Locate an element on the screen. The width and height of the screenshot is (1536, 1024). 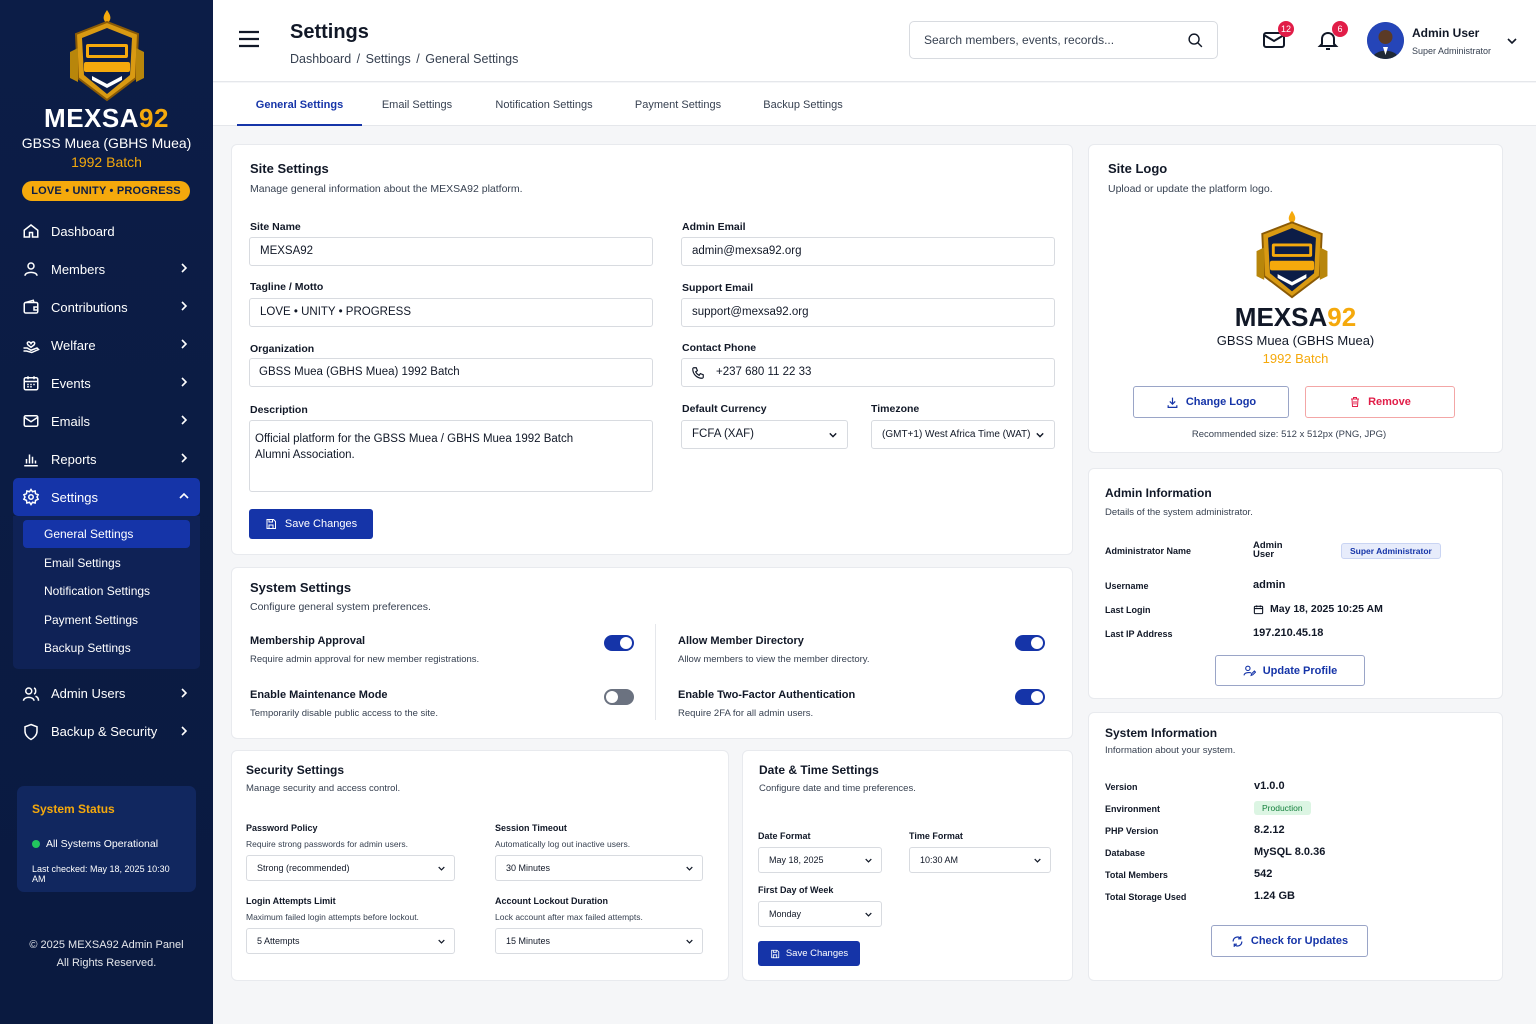
last-ip-label: Last IP Address is located at coordinates (1139, 634).